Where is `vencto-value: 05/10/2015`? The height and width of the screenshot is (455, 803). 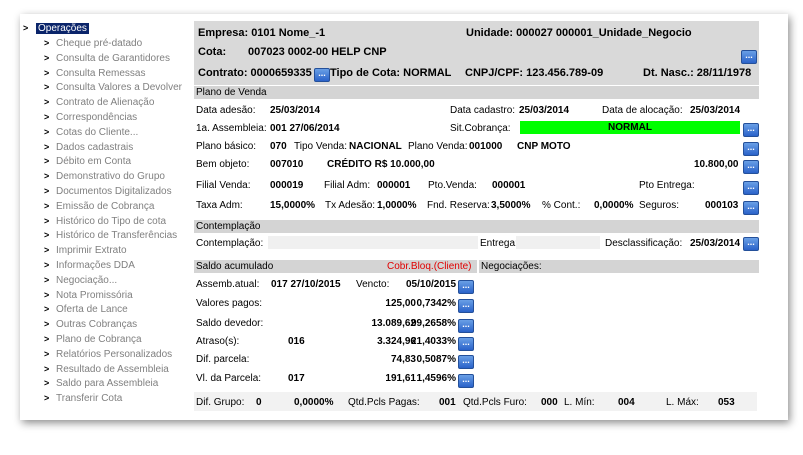 vencto-value: 05/10/2015 is located at coordinates (431, 284).